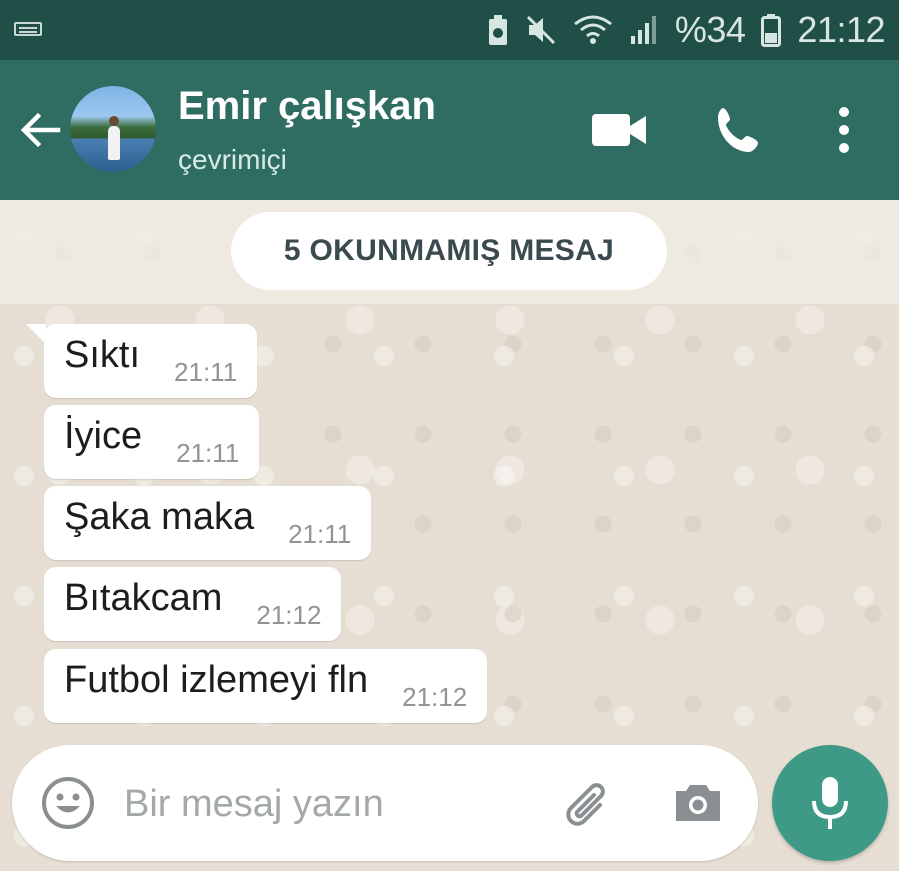 This screenshot has width=899, height=871. I want to click on camera-icon, so click(698, 803).